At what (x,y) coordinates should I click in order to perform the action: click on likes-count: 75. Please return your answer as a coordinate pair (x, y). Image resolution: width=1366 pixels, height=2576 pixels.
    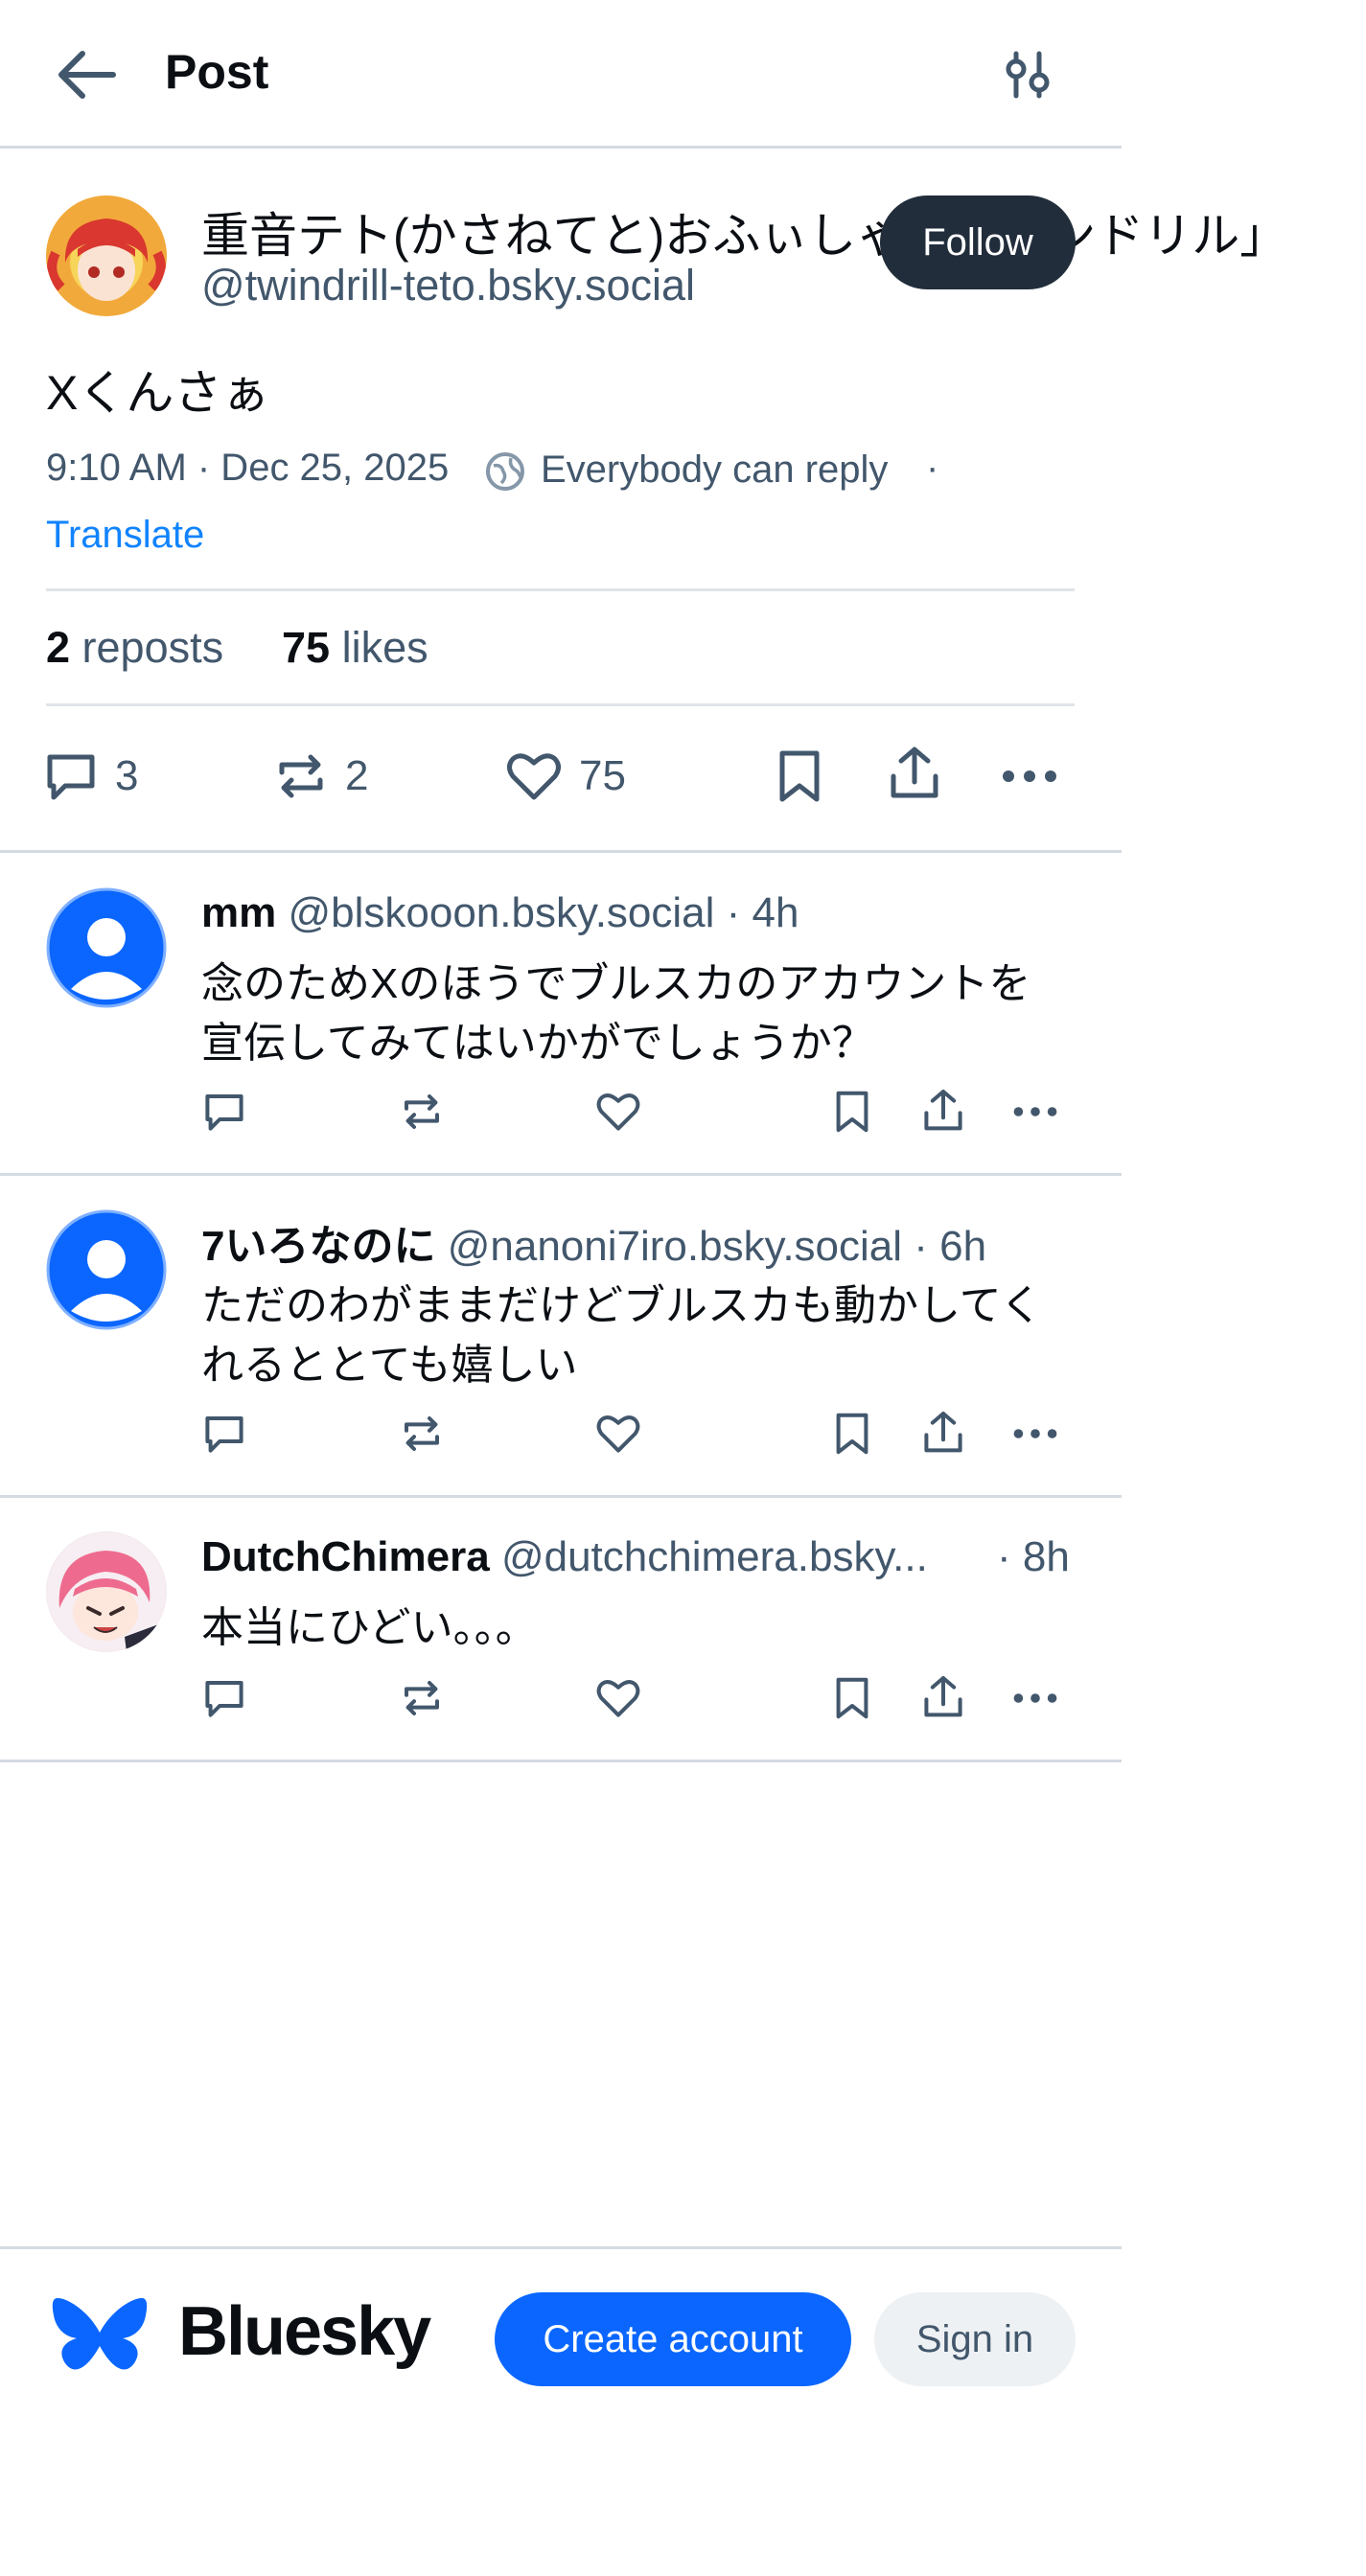
    Looking at the image, I should click on (306, 647).